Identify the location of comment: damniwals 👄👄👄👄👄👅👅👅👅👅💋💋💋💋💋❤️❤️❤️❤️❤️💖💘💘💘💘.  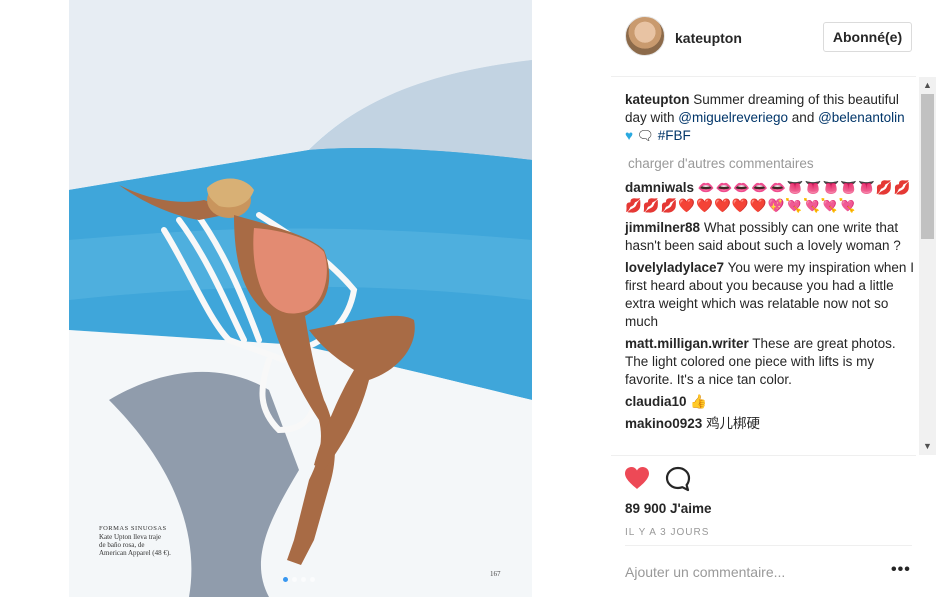
(770, 197).